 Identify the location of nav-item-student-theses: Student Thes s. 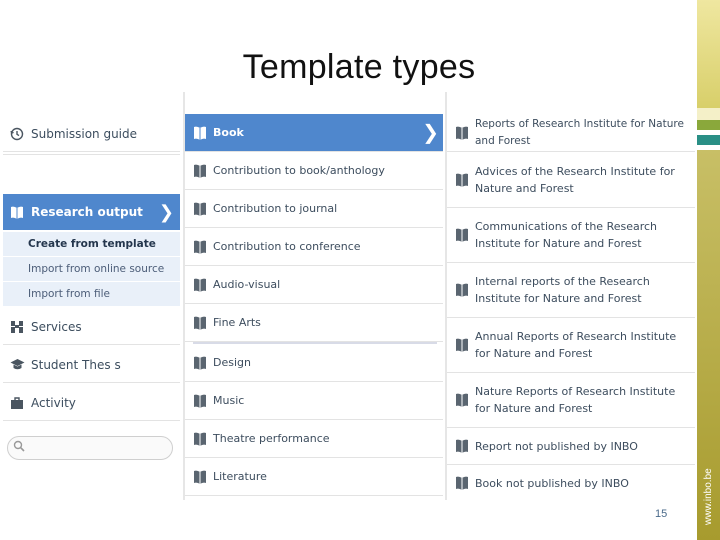
(91, 365).